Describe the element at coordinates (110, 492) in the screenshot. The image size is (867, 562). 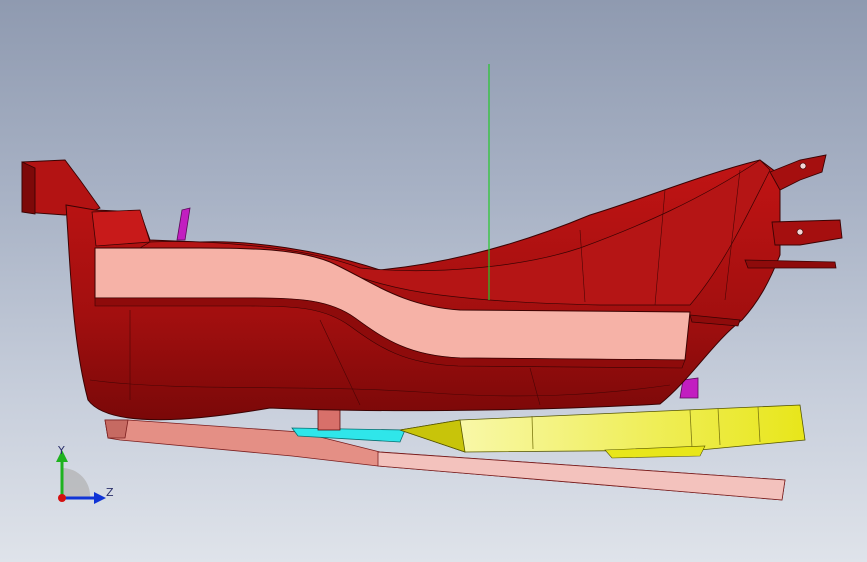
I see `z-axis-label: Z` at that location.